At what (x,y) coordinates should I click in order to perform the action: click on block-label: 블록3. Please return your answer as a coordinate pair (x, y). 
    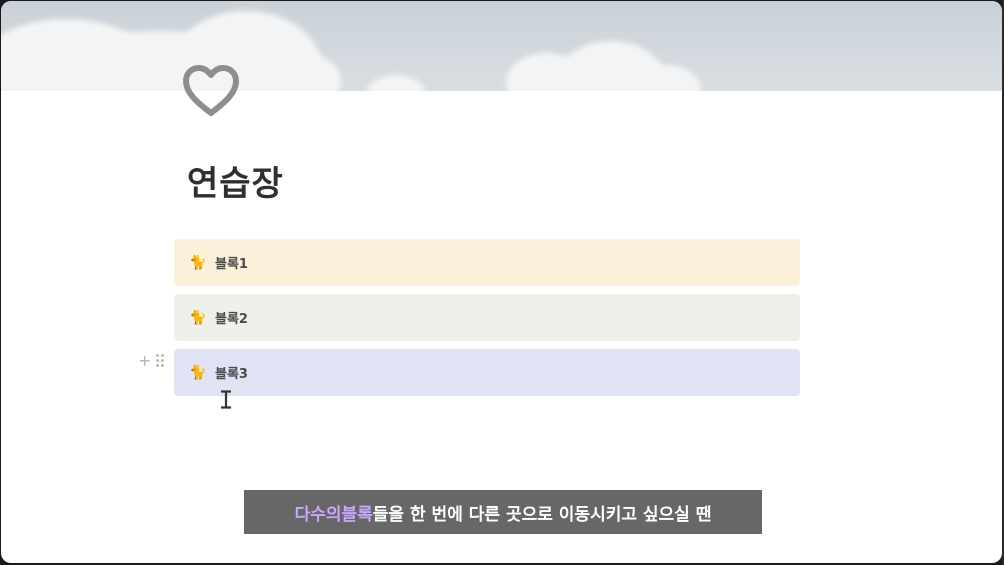
    Looking at the image, I should click on (231, 372).